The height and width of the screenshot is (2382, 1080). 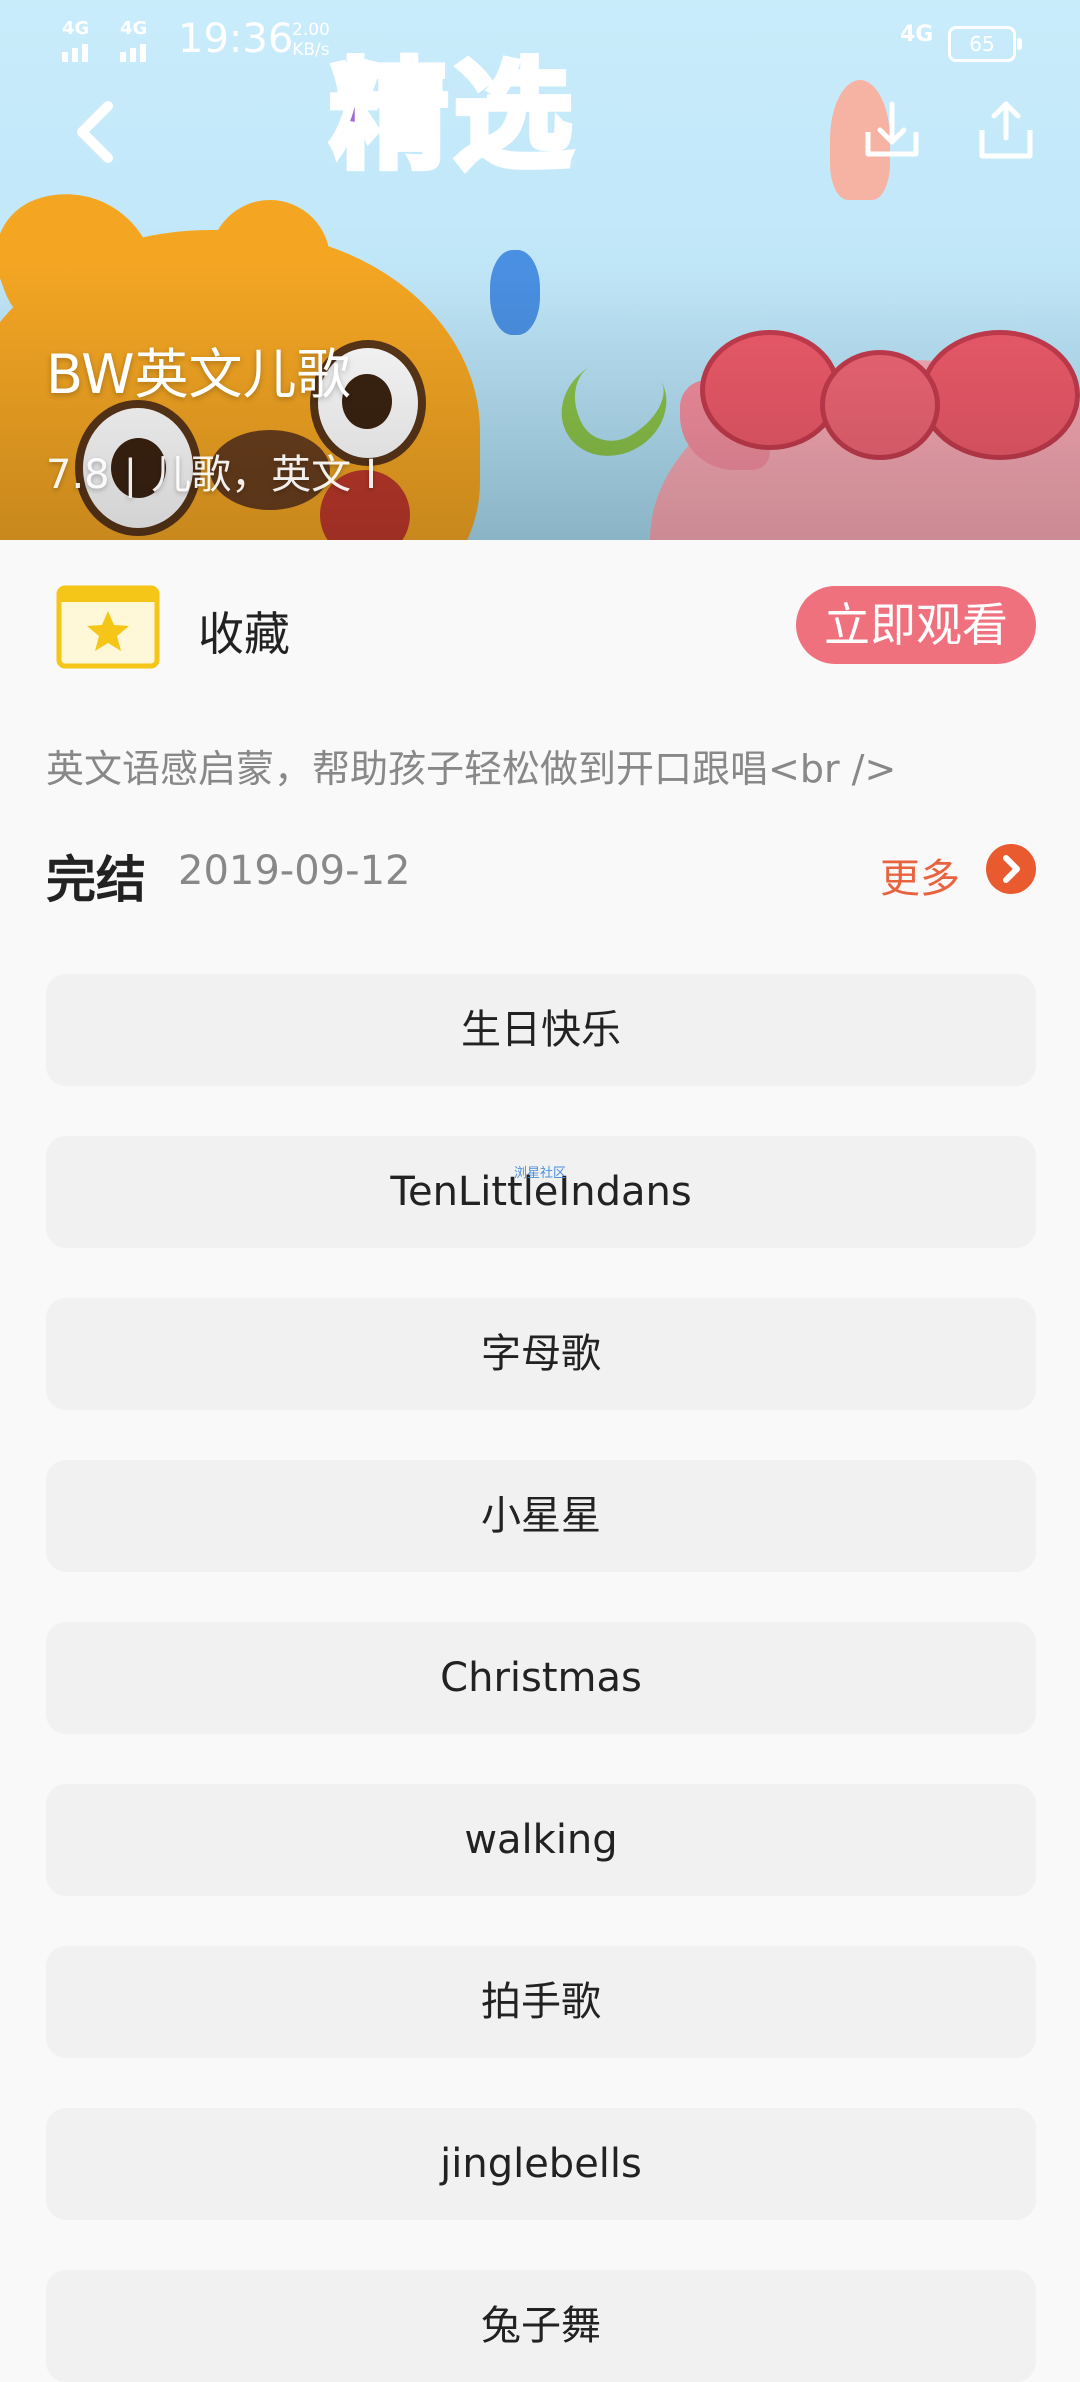 I want to click on network-speed: 2.00 KB/s, so click(x=311, y=40).